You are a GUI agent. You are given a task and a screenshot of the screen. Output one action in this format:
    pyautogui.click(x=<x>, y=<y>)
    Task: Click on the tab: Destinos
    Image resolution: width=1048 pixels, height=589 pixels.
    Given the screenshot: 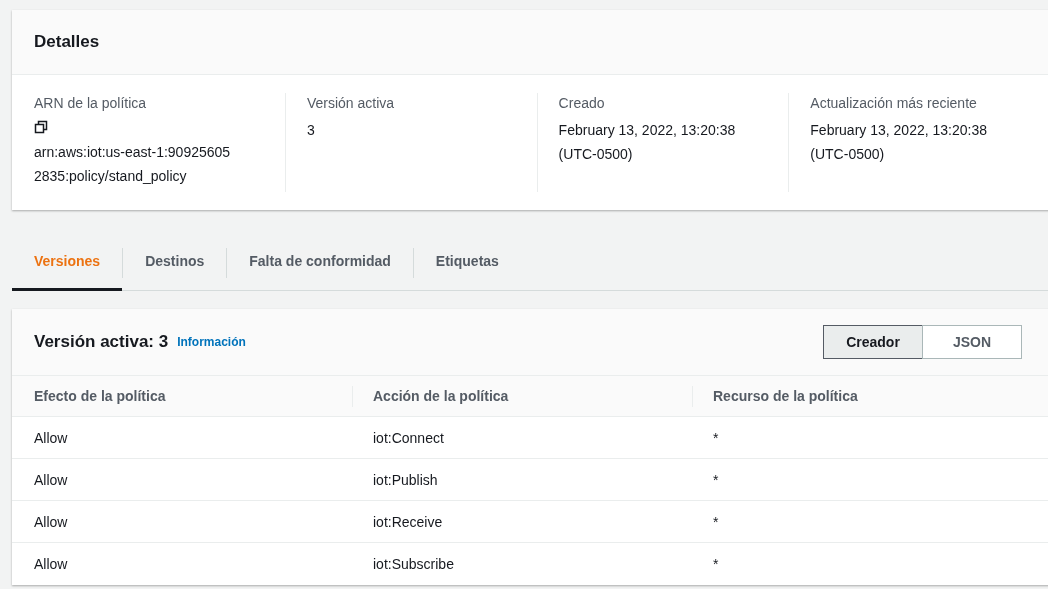 What is the action you would take?
    pyautogui.click(x=175, y=263)
    